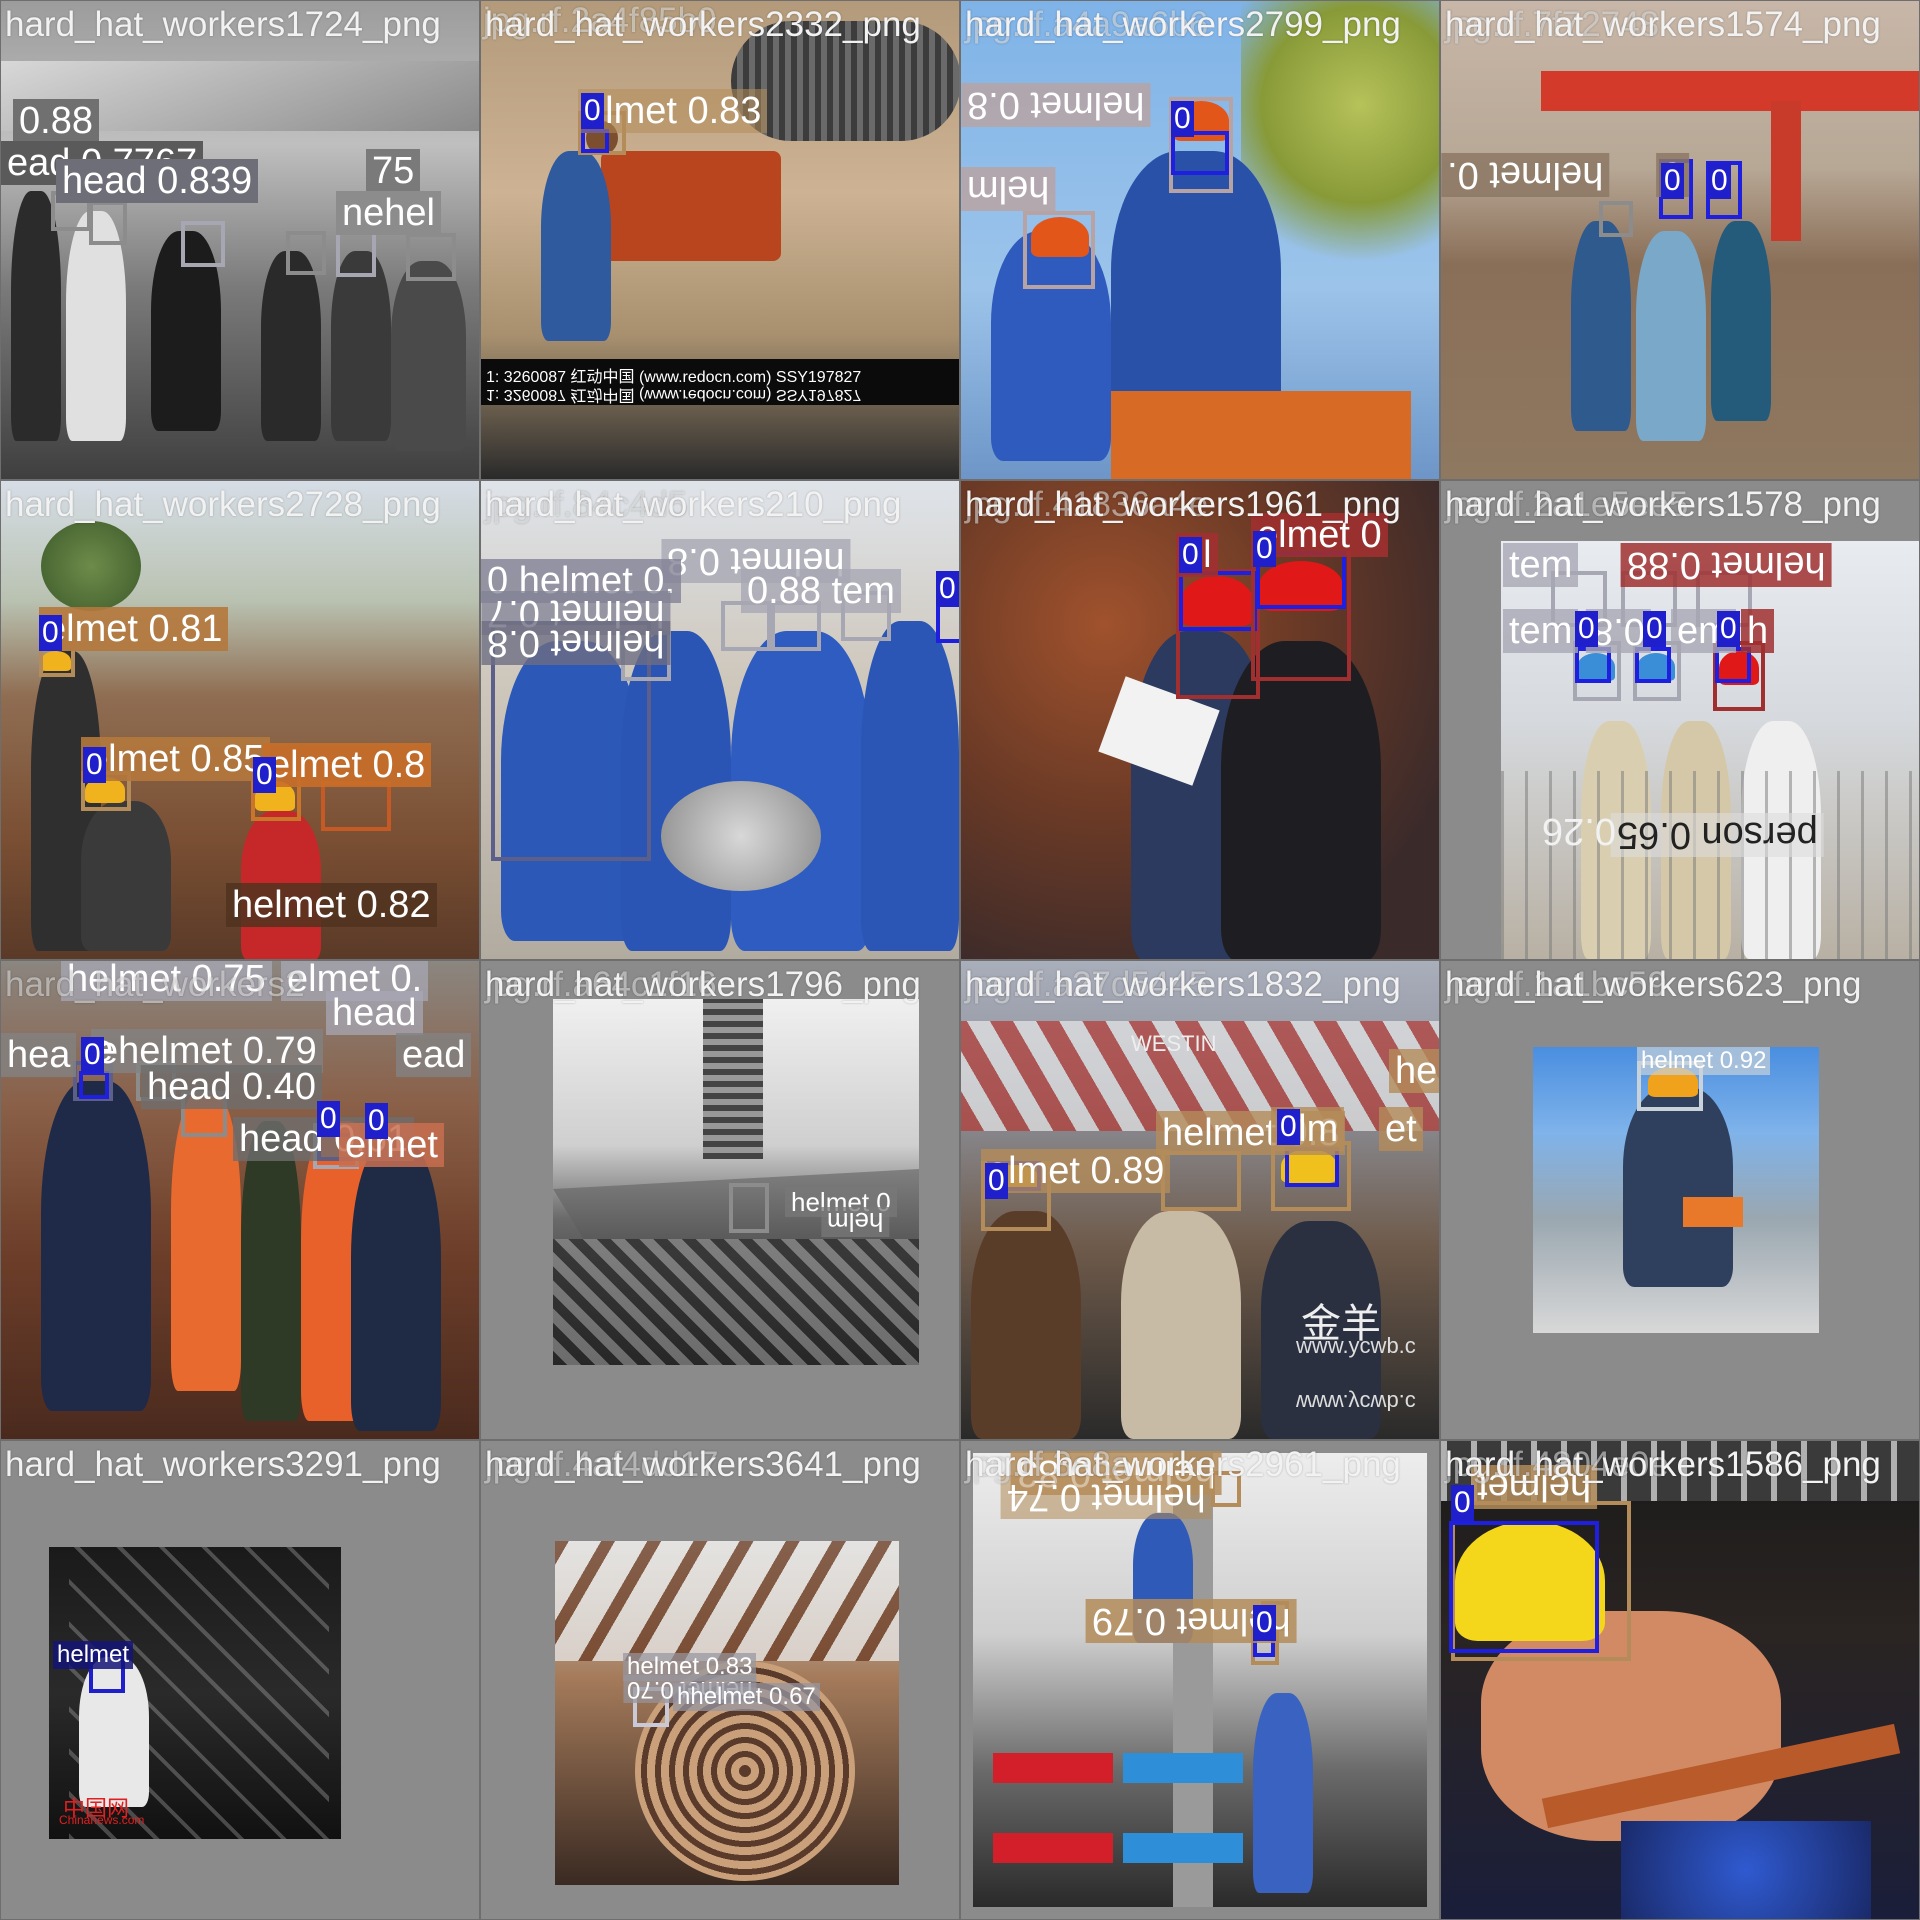  Describe the element at coordinates (39, 1055) in the screenshot. I see `detection-label: hea` at that location.